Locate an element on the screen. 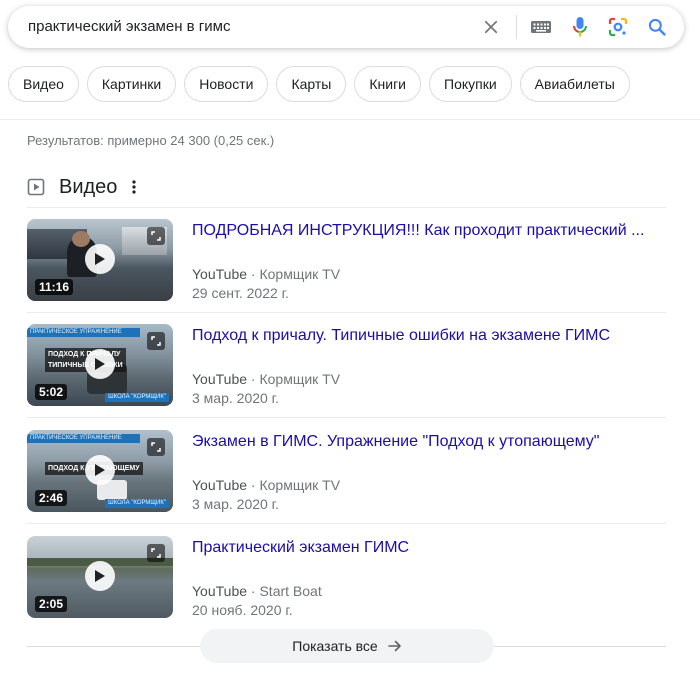 The width and height of the screenshot is (700, 681). search-divider is located at coordinates (516, 27).